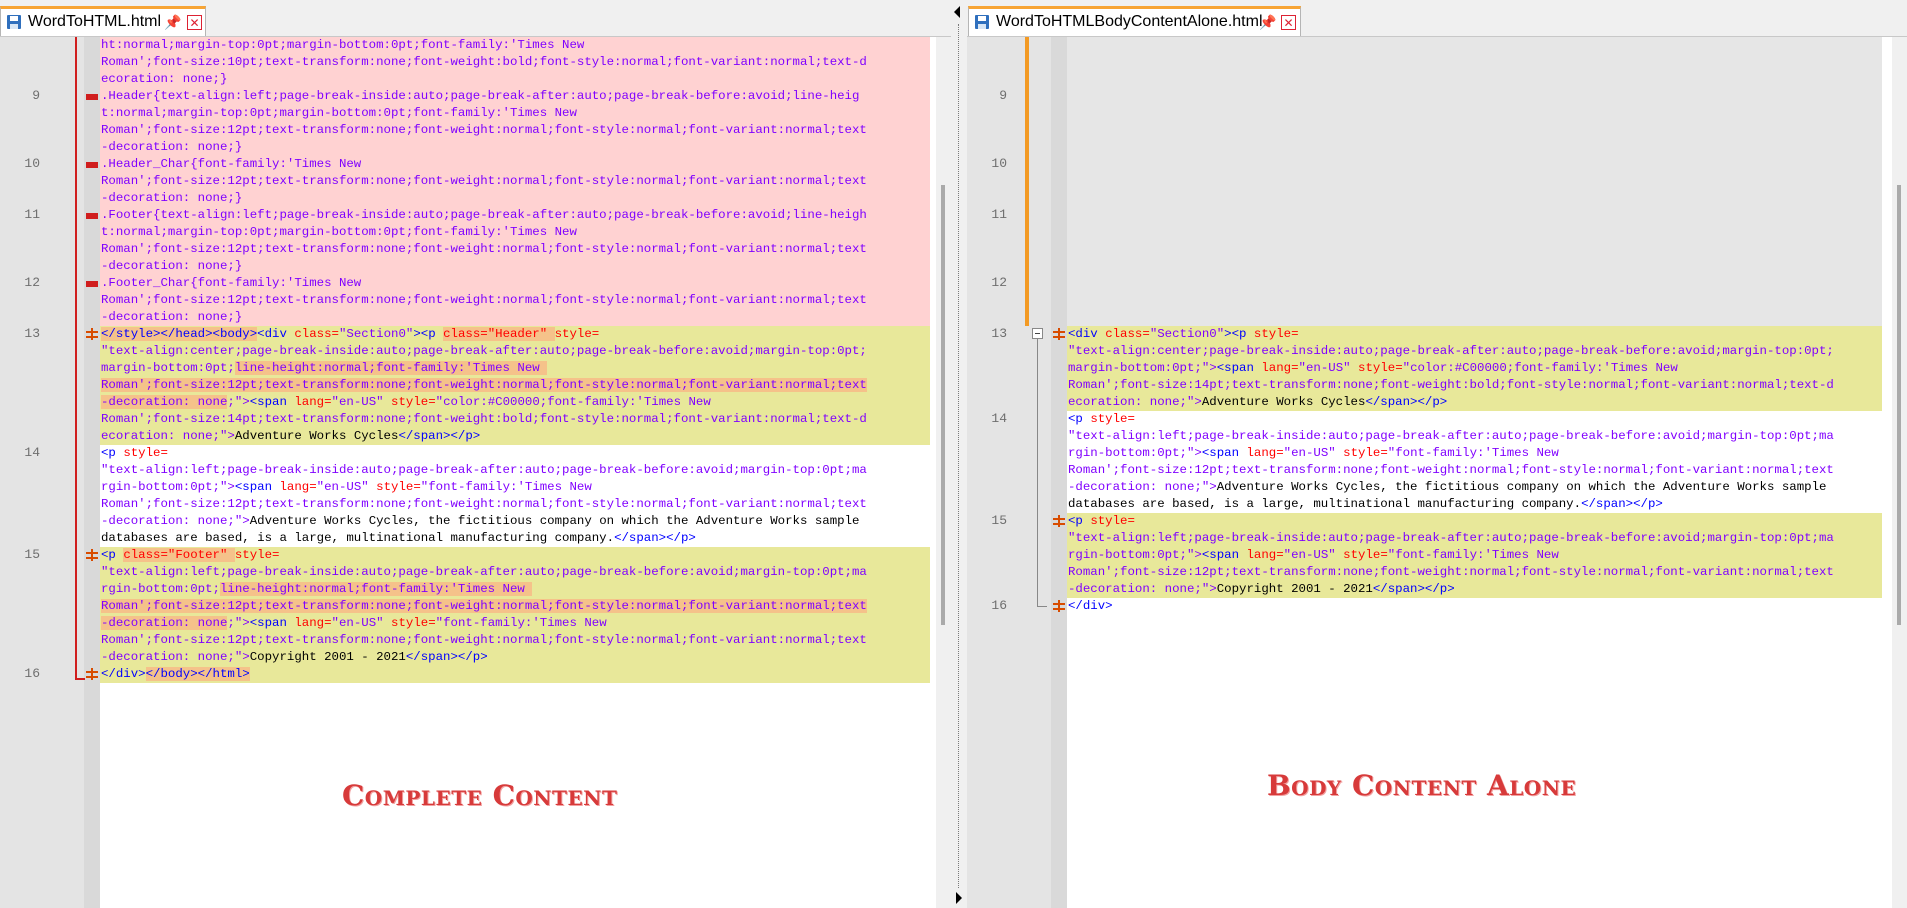 This screenshot has height=908, width=1907. What do you see at coordinates (1037, 473) in the screenshot?
I see `fold-line` at bounding box center [1037, 473].